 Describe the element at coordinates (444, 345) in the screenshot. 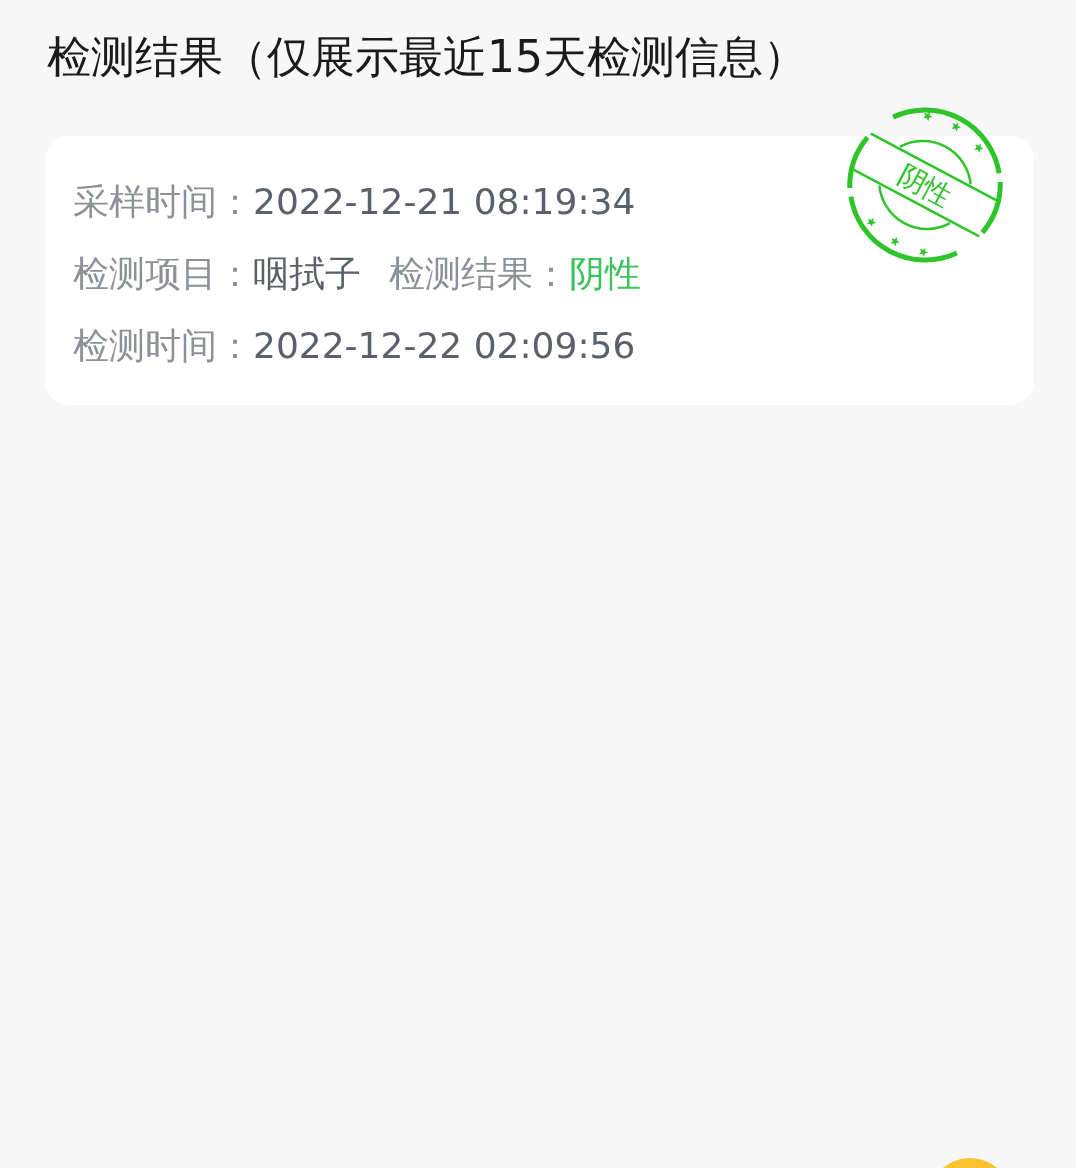

I see `field-value: 2022-12-22 02:09:56` at that location.